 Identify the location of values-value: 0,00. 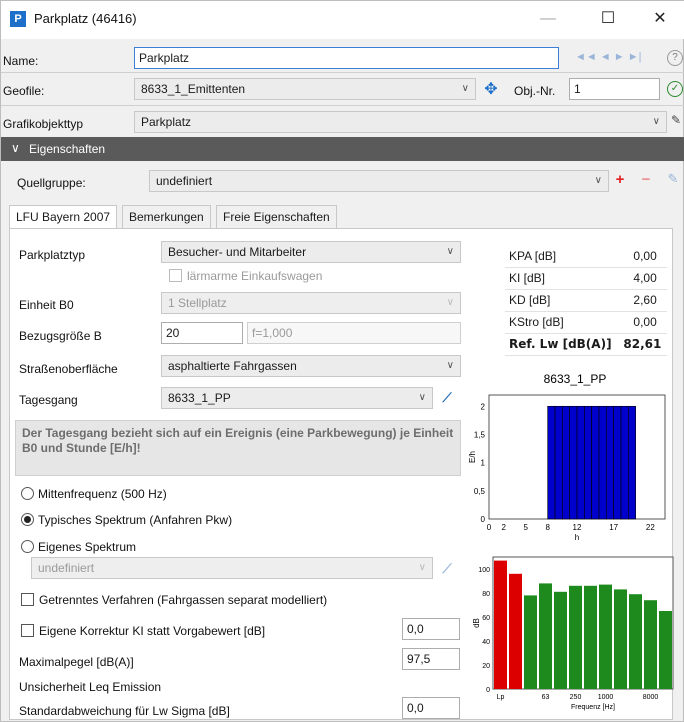
(643, 256).